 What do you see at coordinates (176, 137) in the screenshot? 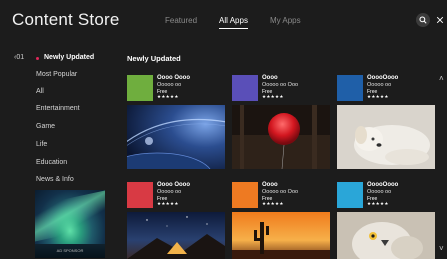
I see `app-thumbnail-space` at bounding box center [176, 137].